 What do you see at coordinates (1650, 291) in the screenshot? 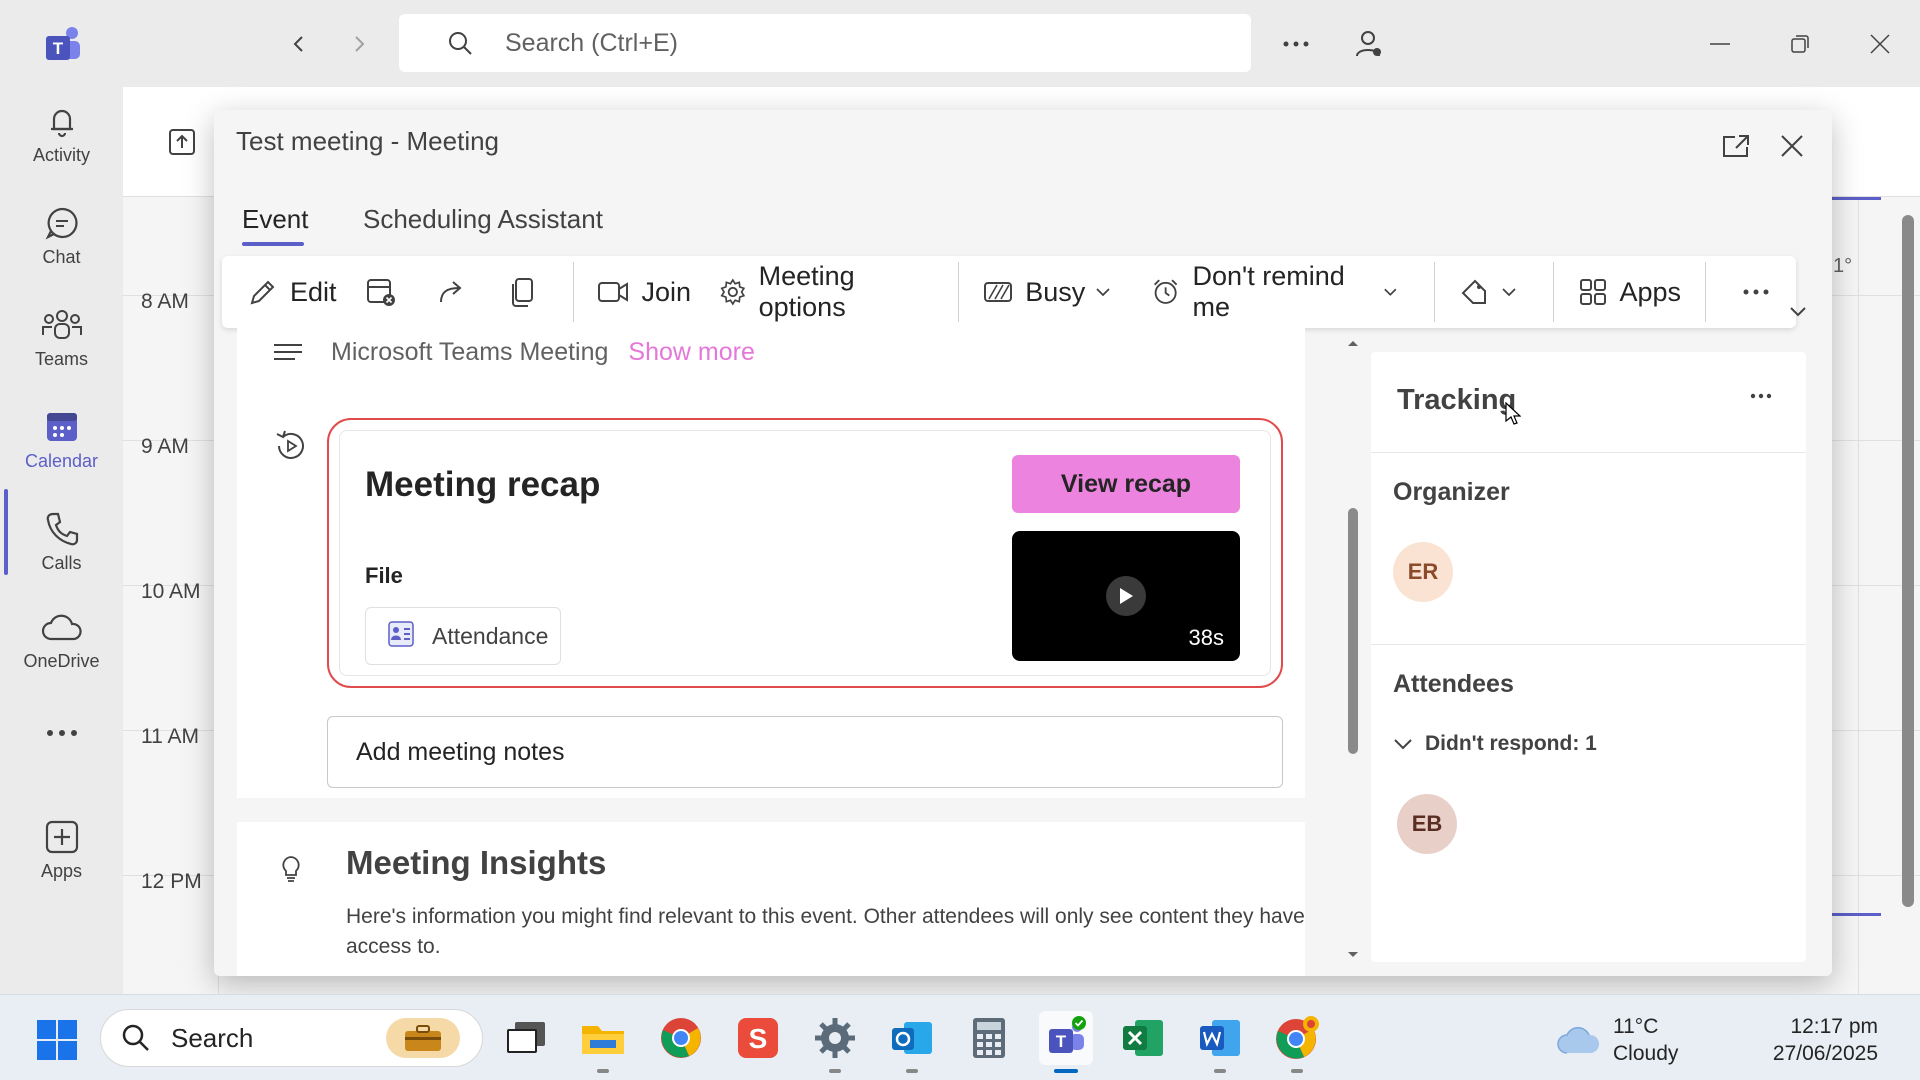
I see `apps-label: Apps` at bounding box center [1650, 291].